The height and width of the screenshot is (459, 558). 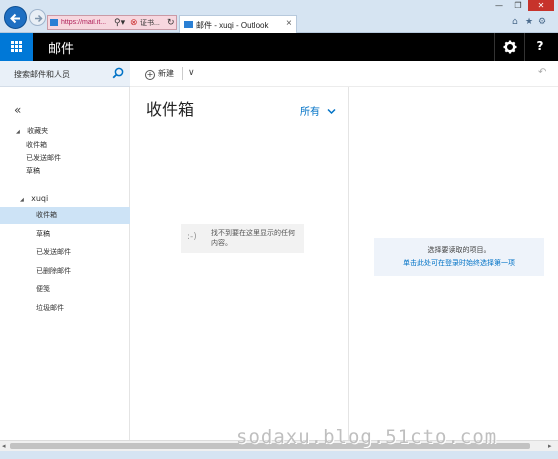 I want to click on tab-close-icon: ×, so click(x=289, y=23).